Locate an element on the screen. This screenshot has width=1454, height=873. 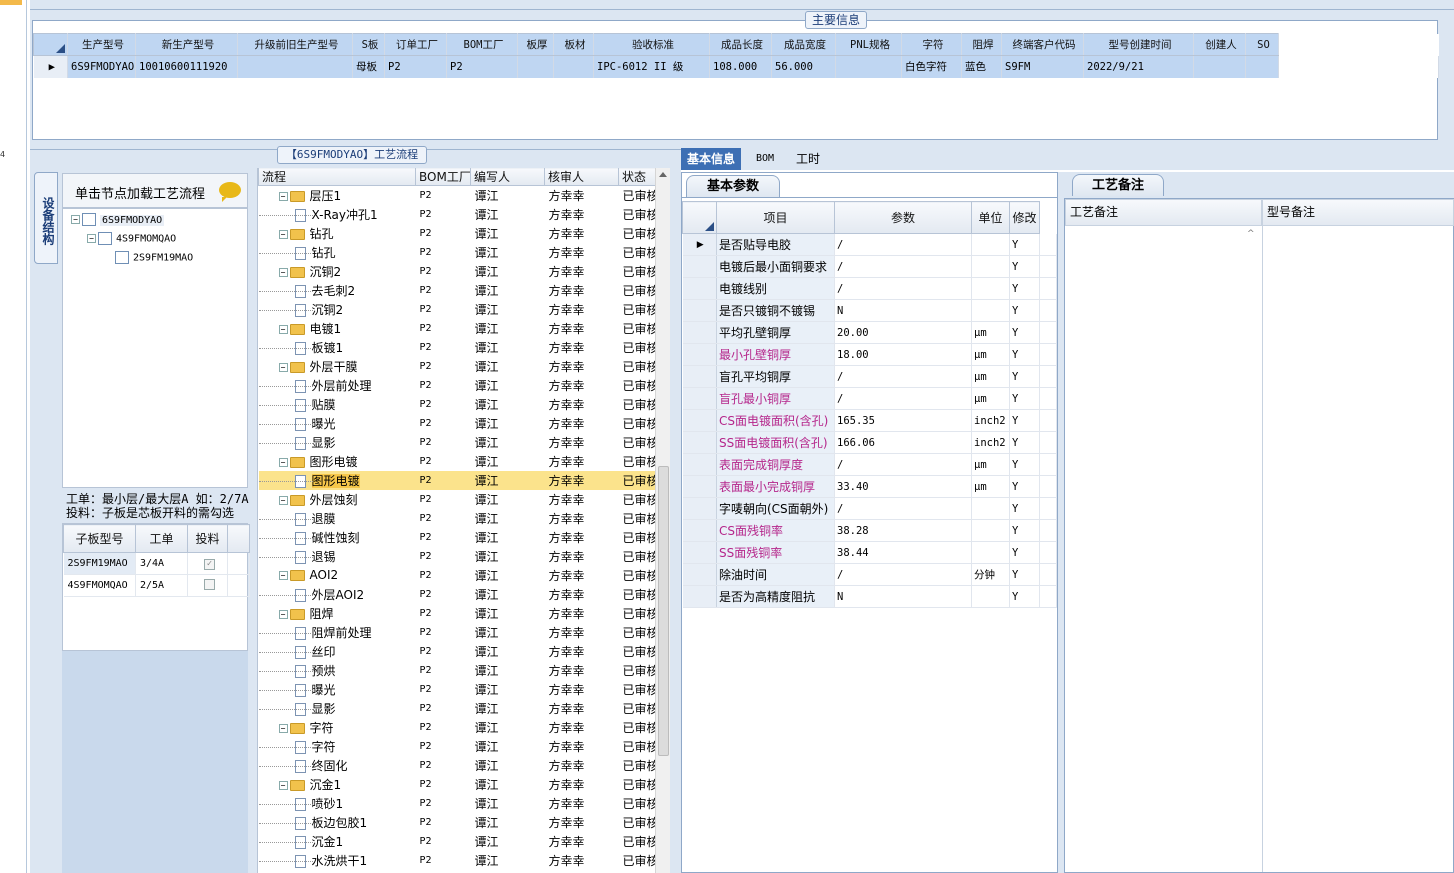
param-item: CS面电镀面积(含孔) is located at coordinates (775, 420).